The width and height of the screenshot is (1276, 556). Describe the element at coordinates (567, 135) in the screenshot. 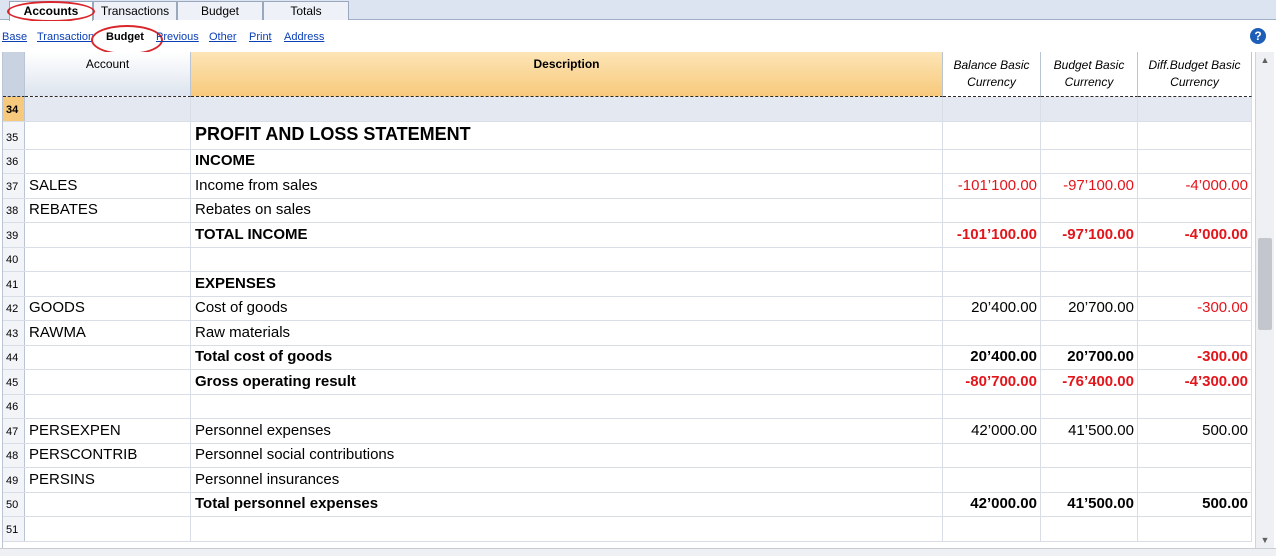

I see `description-cell: PROFIT AND LOSS STATEMENT` at that location.